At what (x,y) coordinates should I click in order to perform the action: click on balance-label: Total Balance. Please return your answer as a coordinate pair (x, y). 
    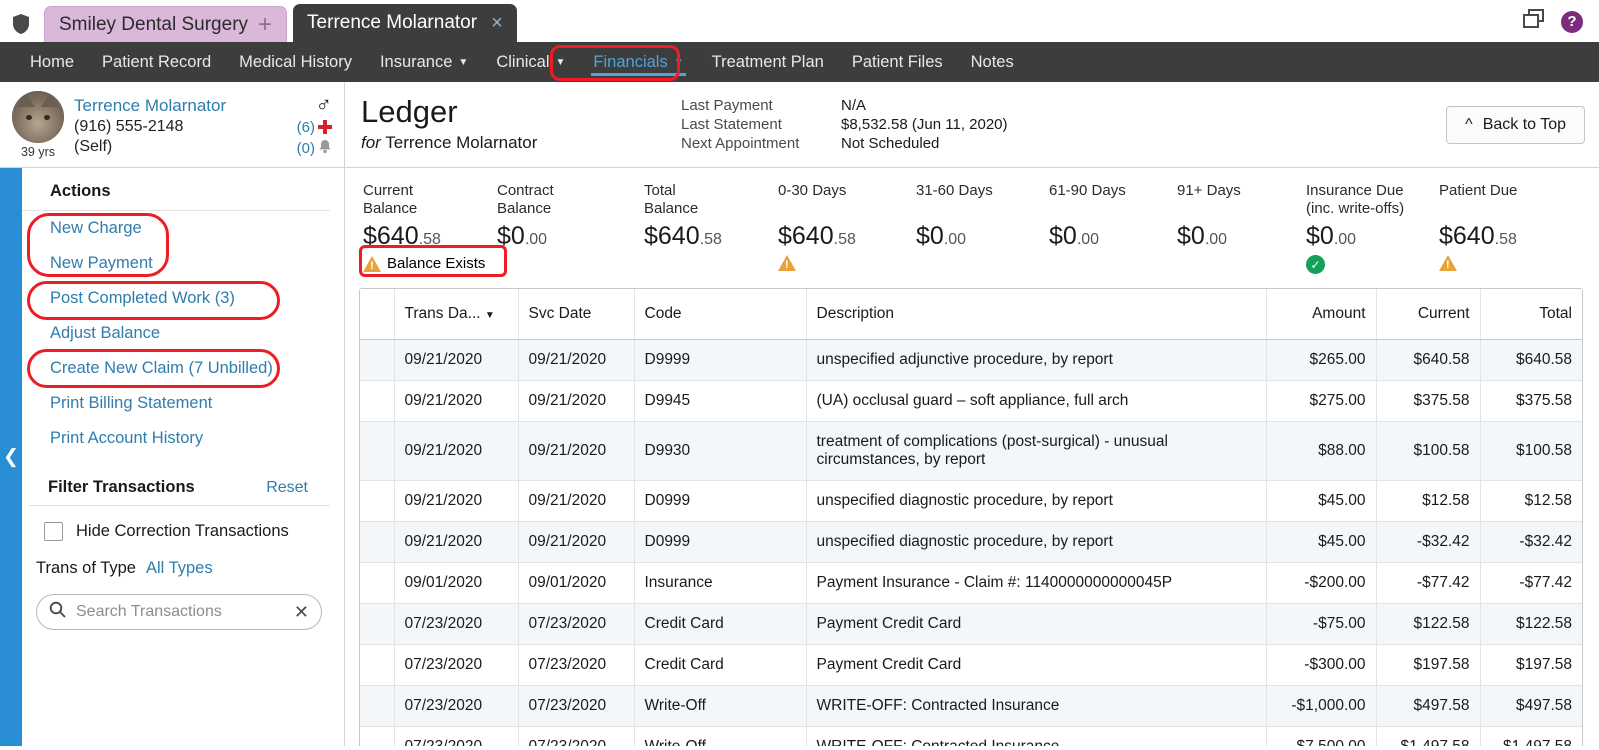
    Looking at the image, I should click on (671, 200).